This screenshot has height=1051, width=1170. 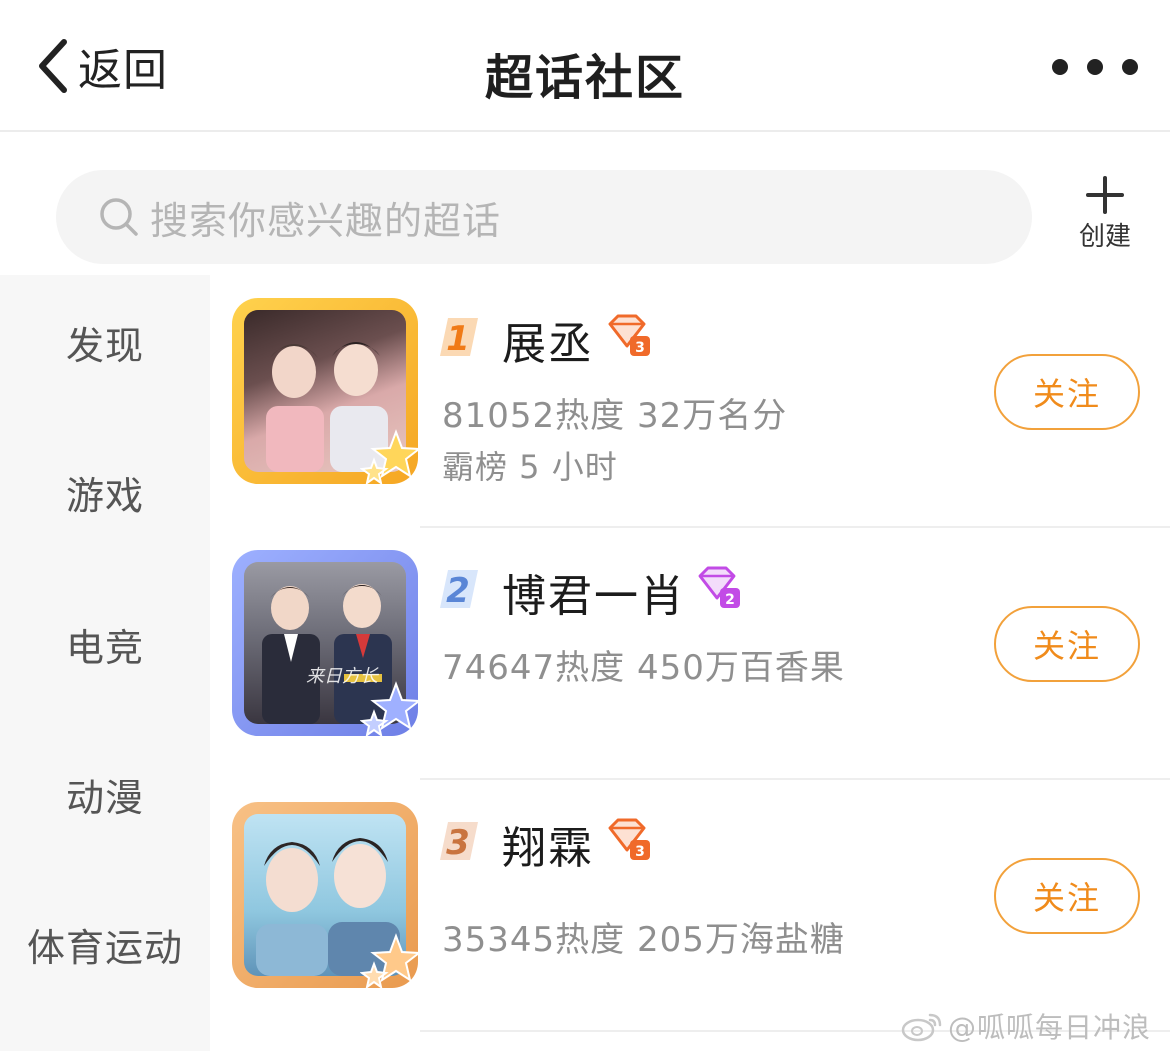 What do you see at coordinates (594, 592) in the screenshot?
I see `topic-name: 博君一肖` at bounding box center [594, 592].